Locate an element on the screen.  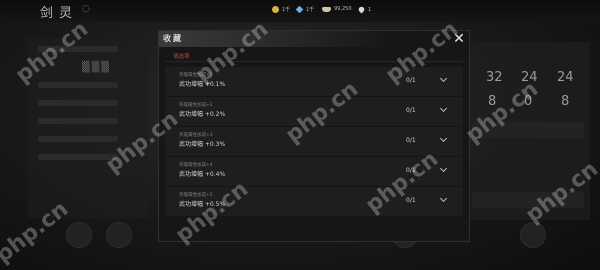
left-panel-heading-blurred: ▒▒▒ is located at coordinates (97, 67).